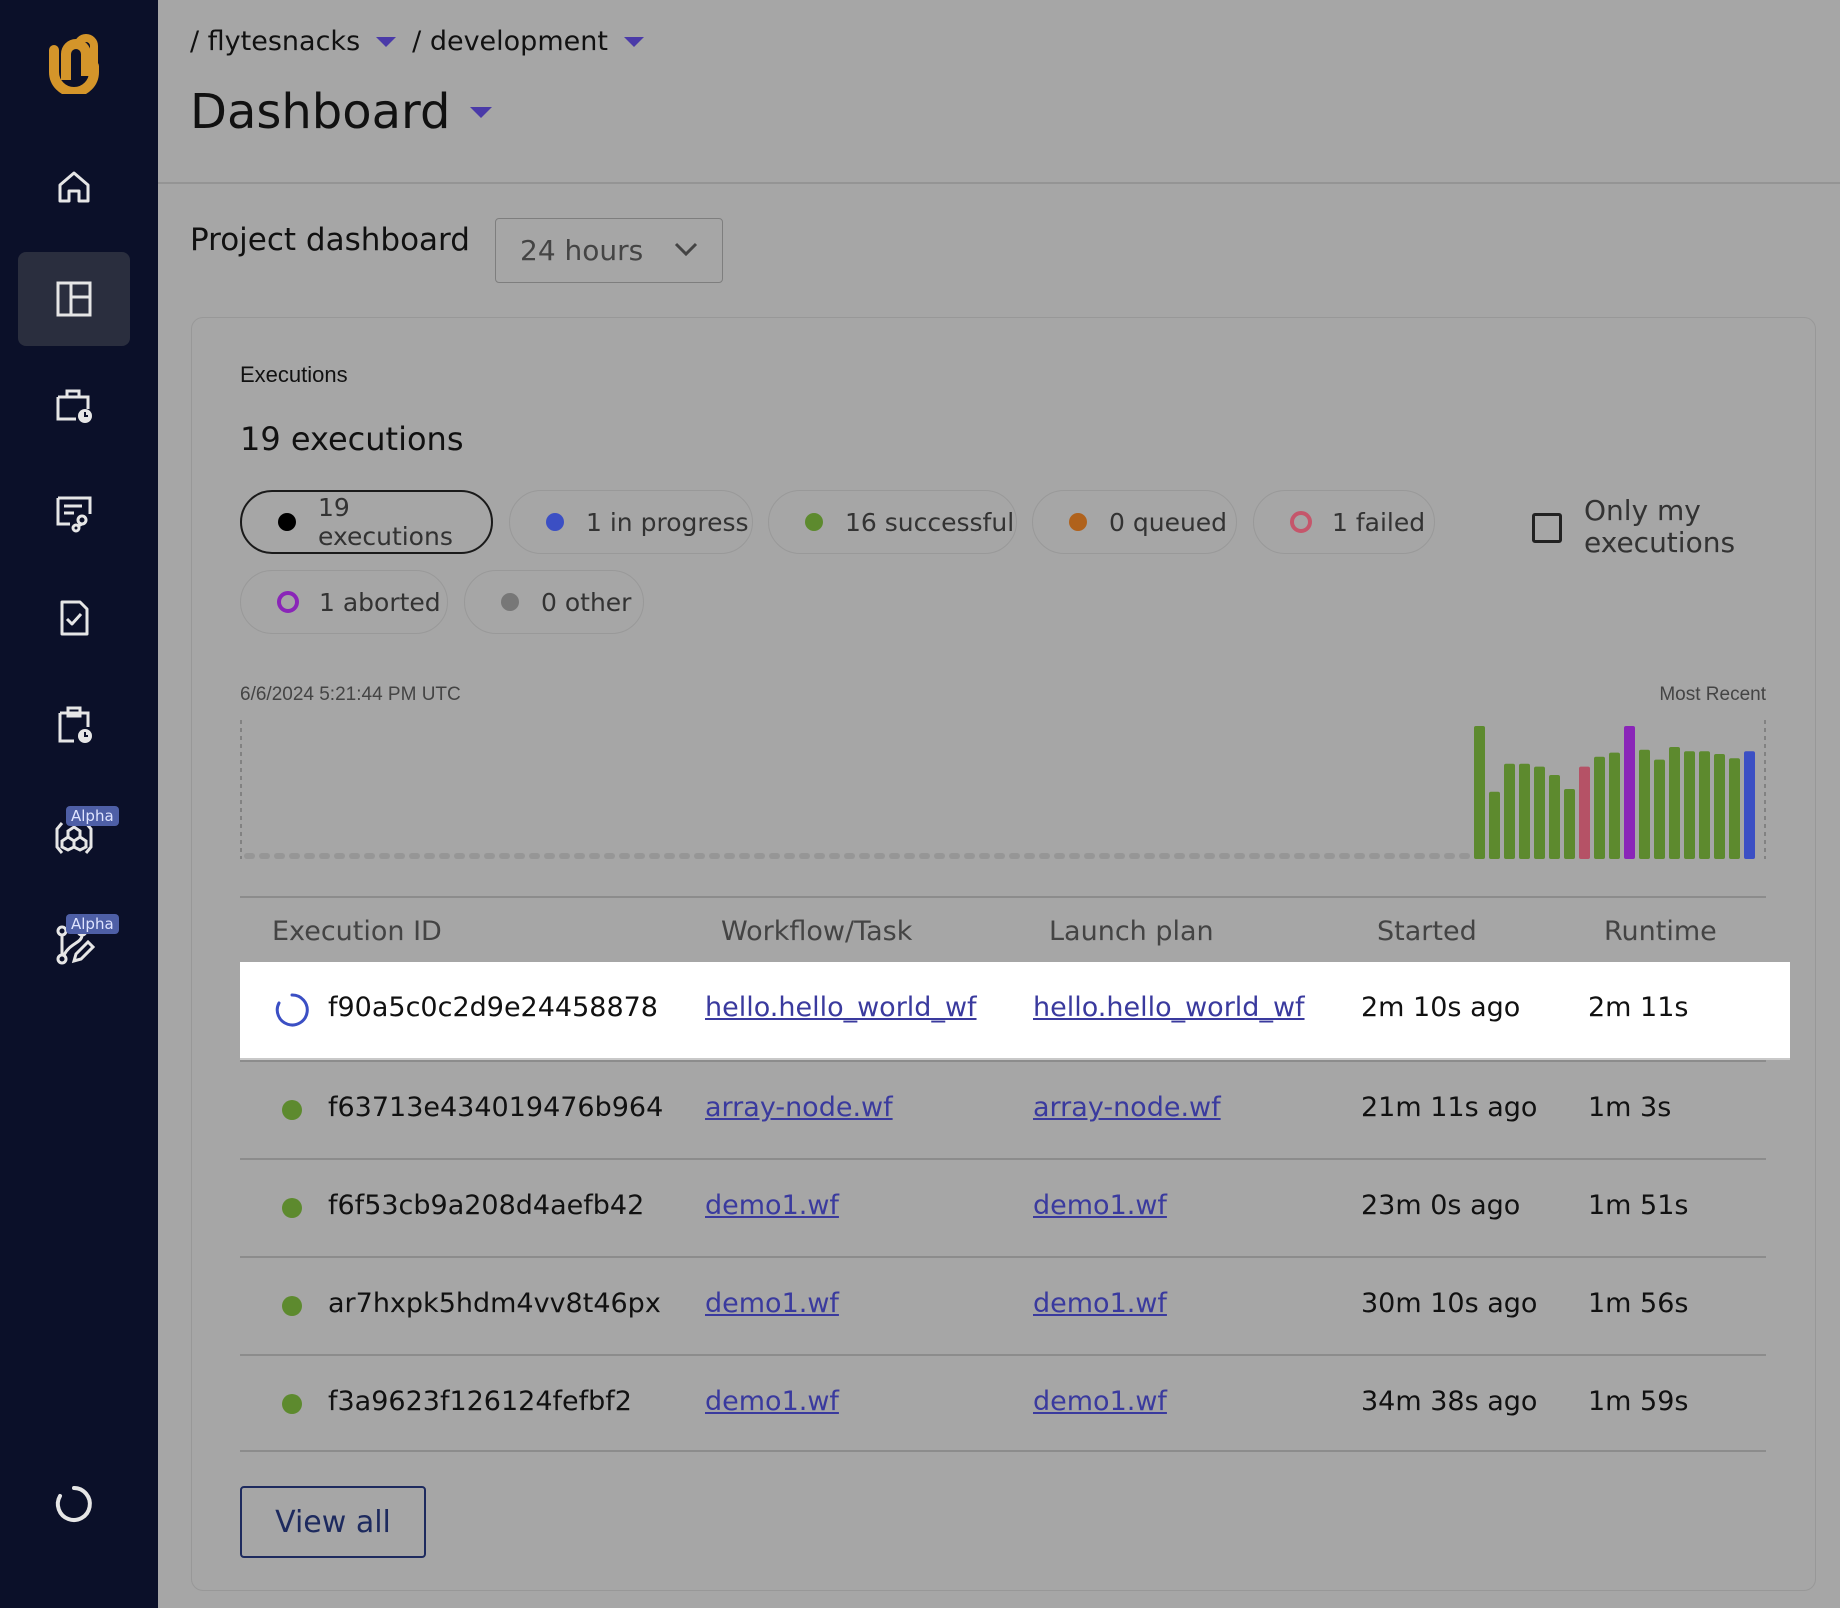 This screenshot has width=1840, height=1608. I want to click on col-execution-id: Execution ID, so click(357, 931).